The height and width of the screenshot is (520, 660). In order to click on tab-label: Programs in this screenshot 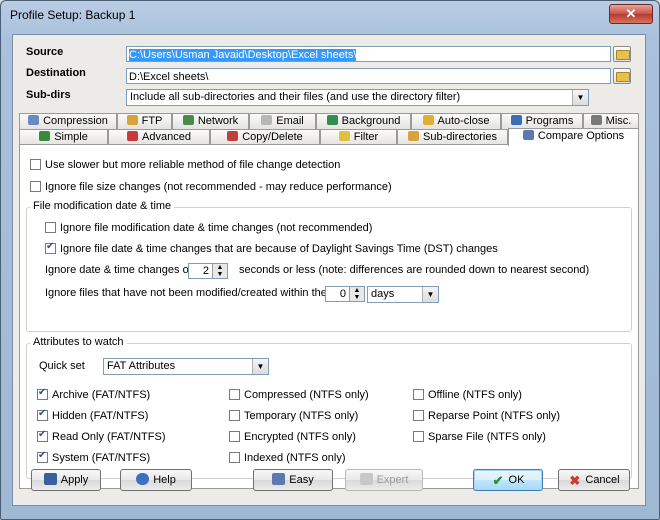, I will do `click(549, 121)`.